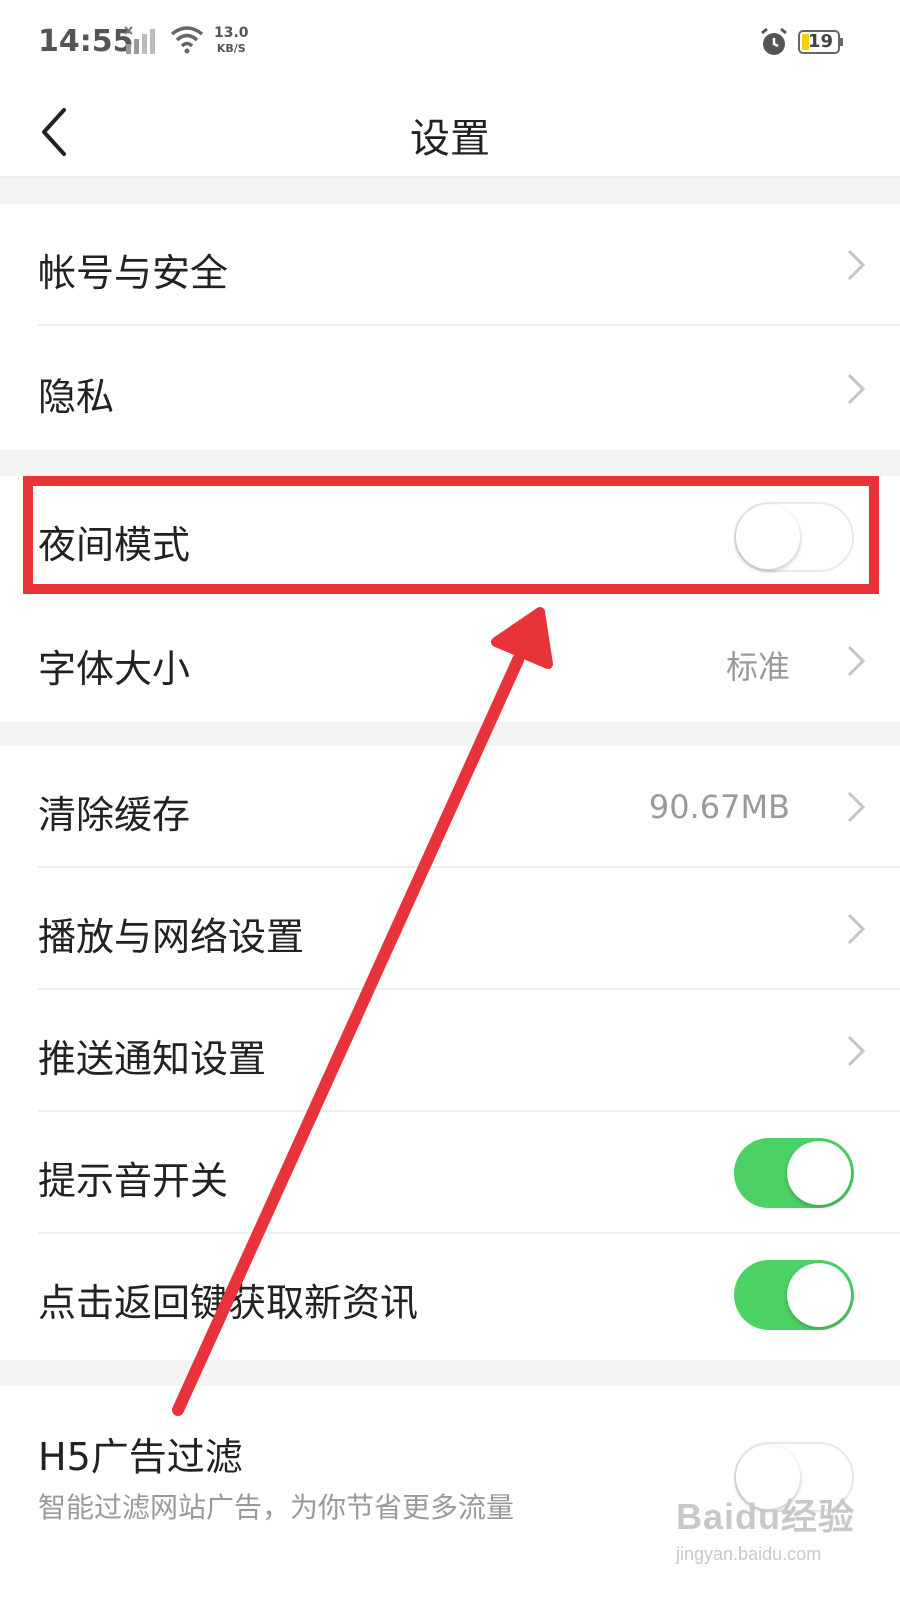 The image size is (900, 1600). I want to click on watermark-sub: jingyan.baidu.com, so click(749, 1554).